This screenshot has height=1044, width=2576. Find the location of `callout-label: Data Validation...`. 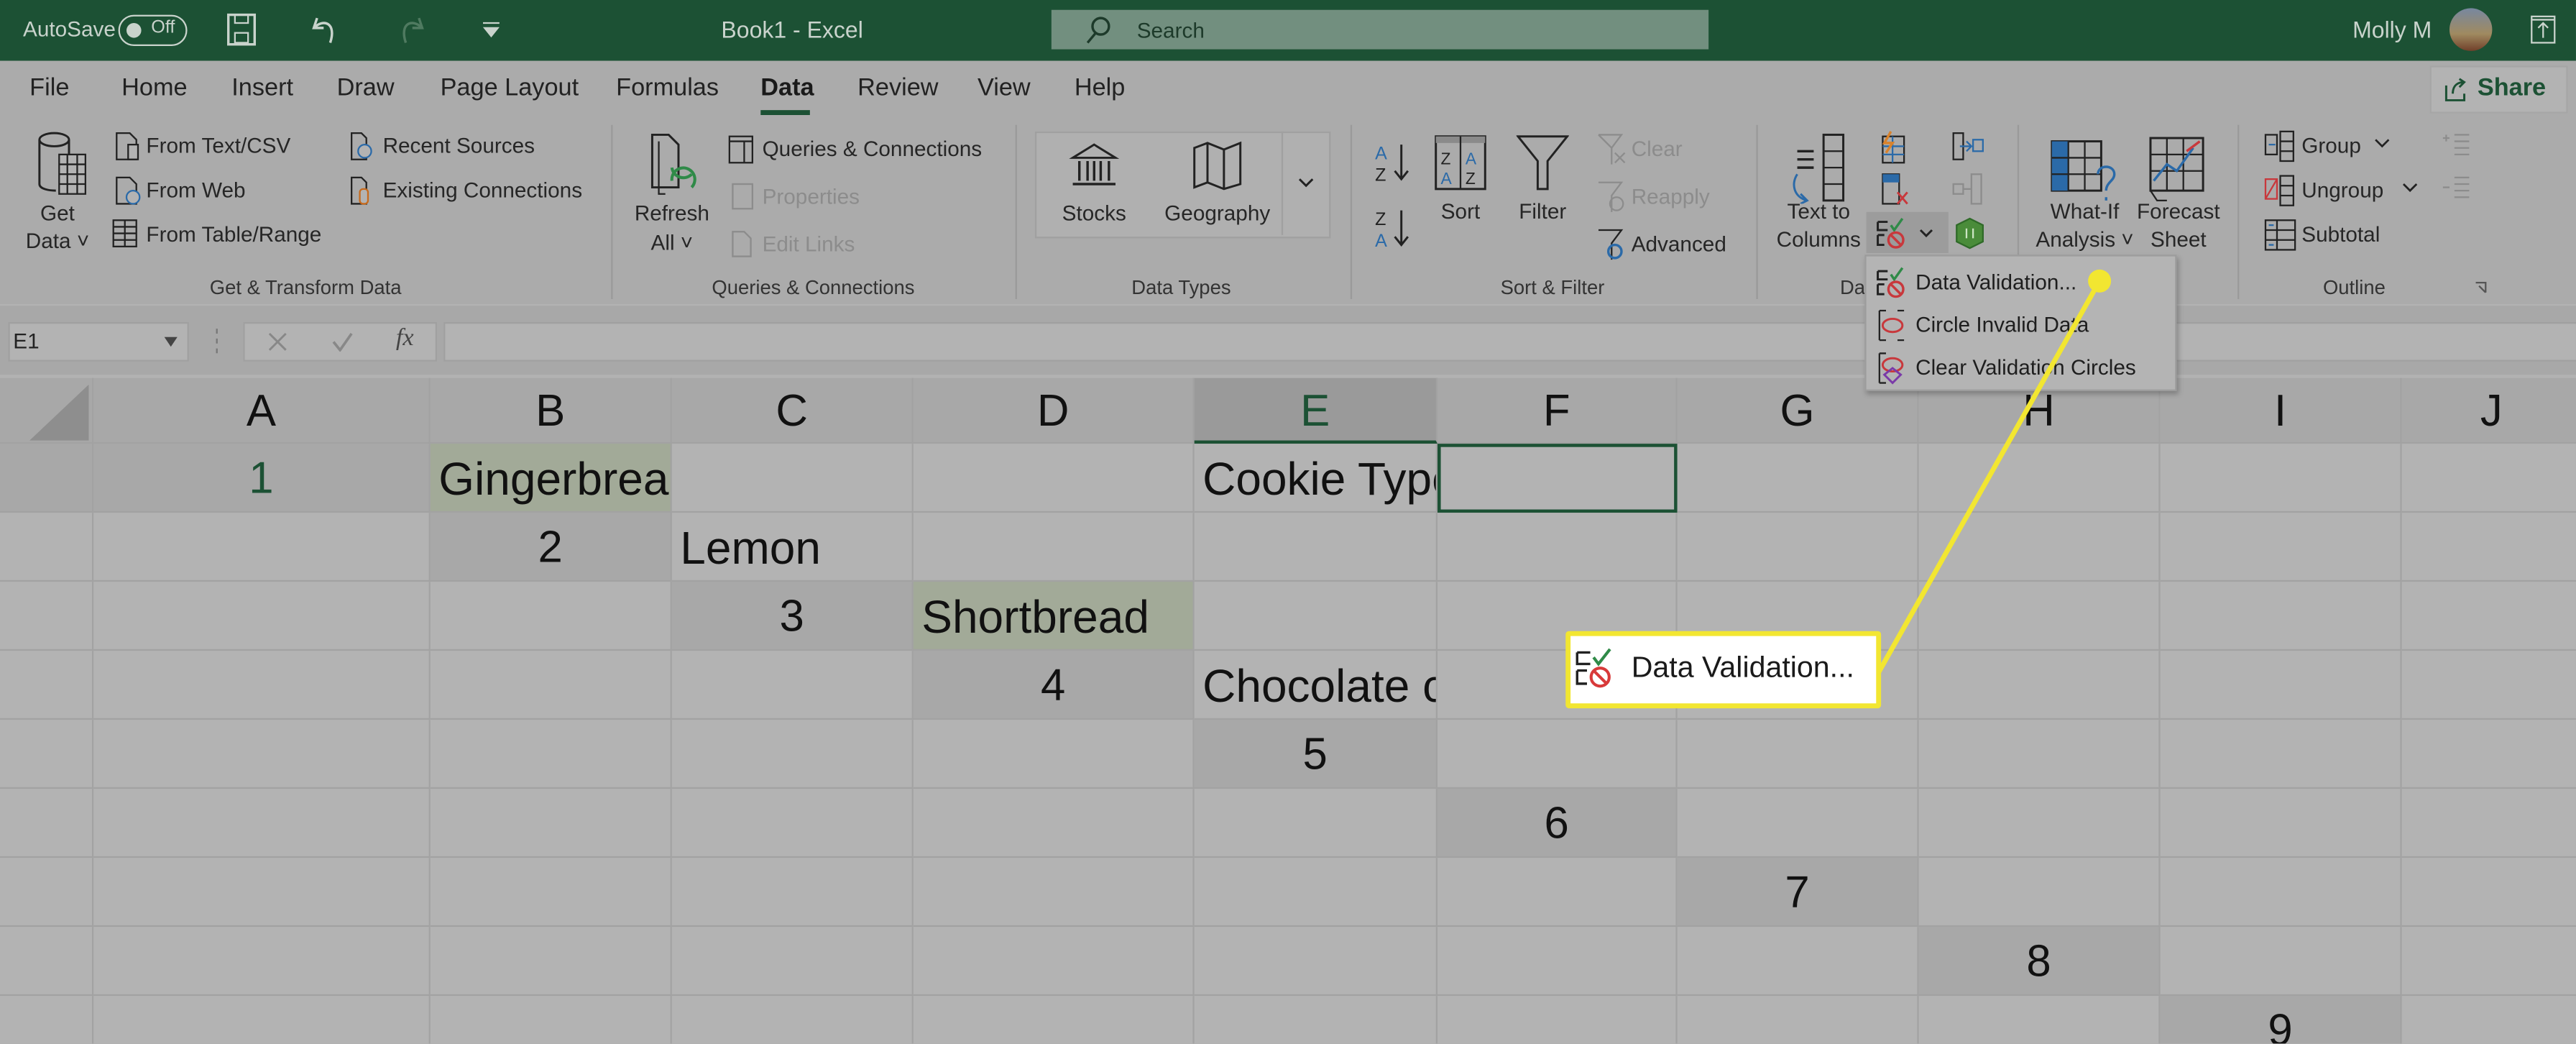

callout-label: Data Validation... is located at coordinates (1742, 667).